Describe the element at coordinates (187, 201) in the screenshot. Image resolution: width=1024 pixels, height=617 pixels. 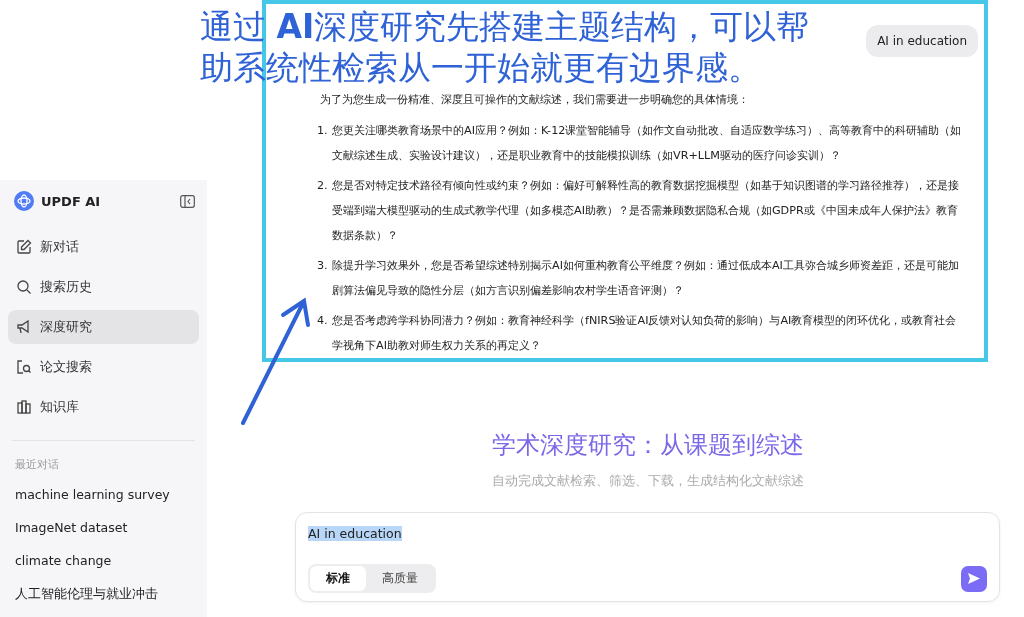
I see `collapse-sidebar-icon` at that location.